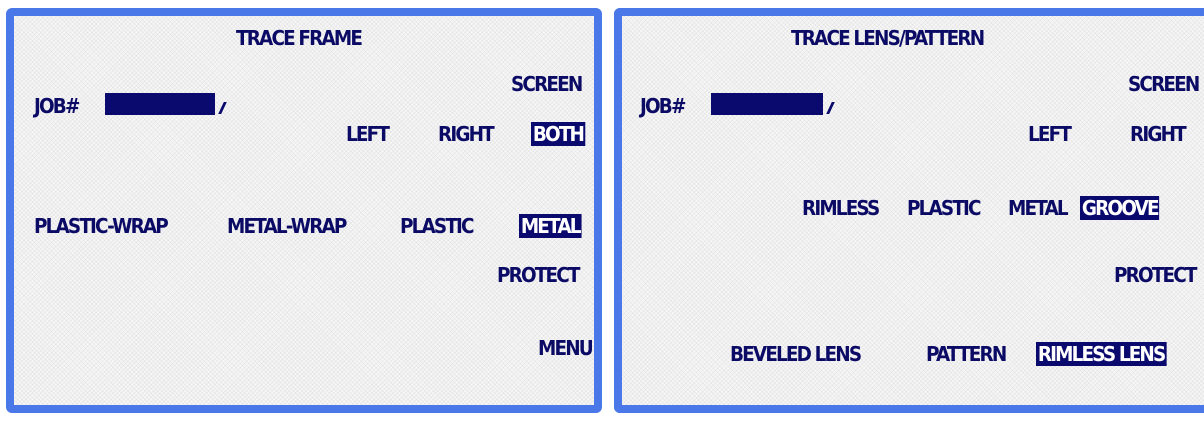 The width and height of the screenshot is (1204, 421). I want to click on screen-title: TRACE LENS/PATTERN, so click(888, 38).